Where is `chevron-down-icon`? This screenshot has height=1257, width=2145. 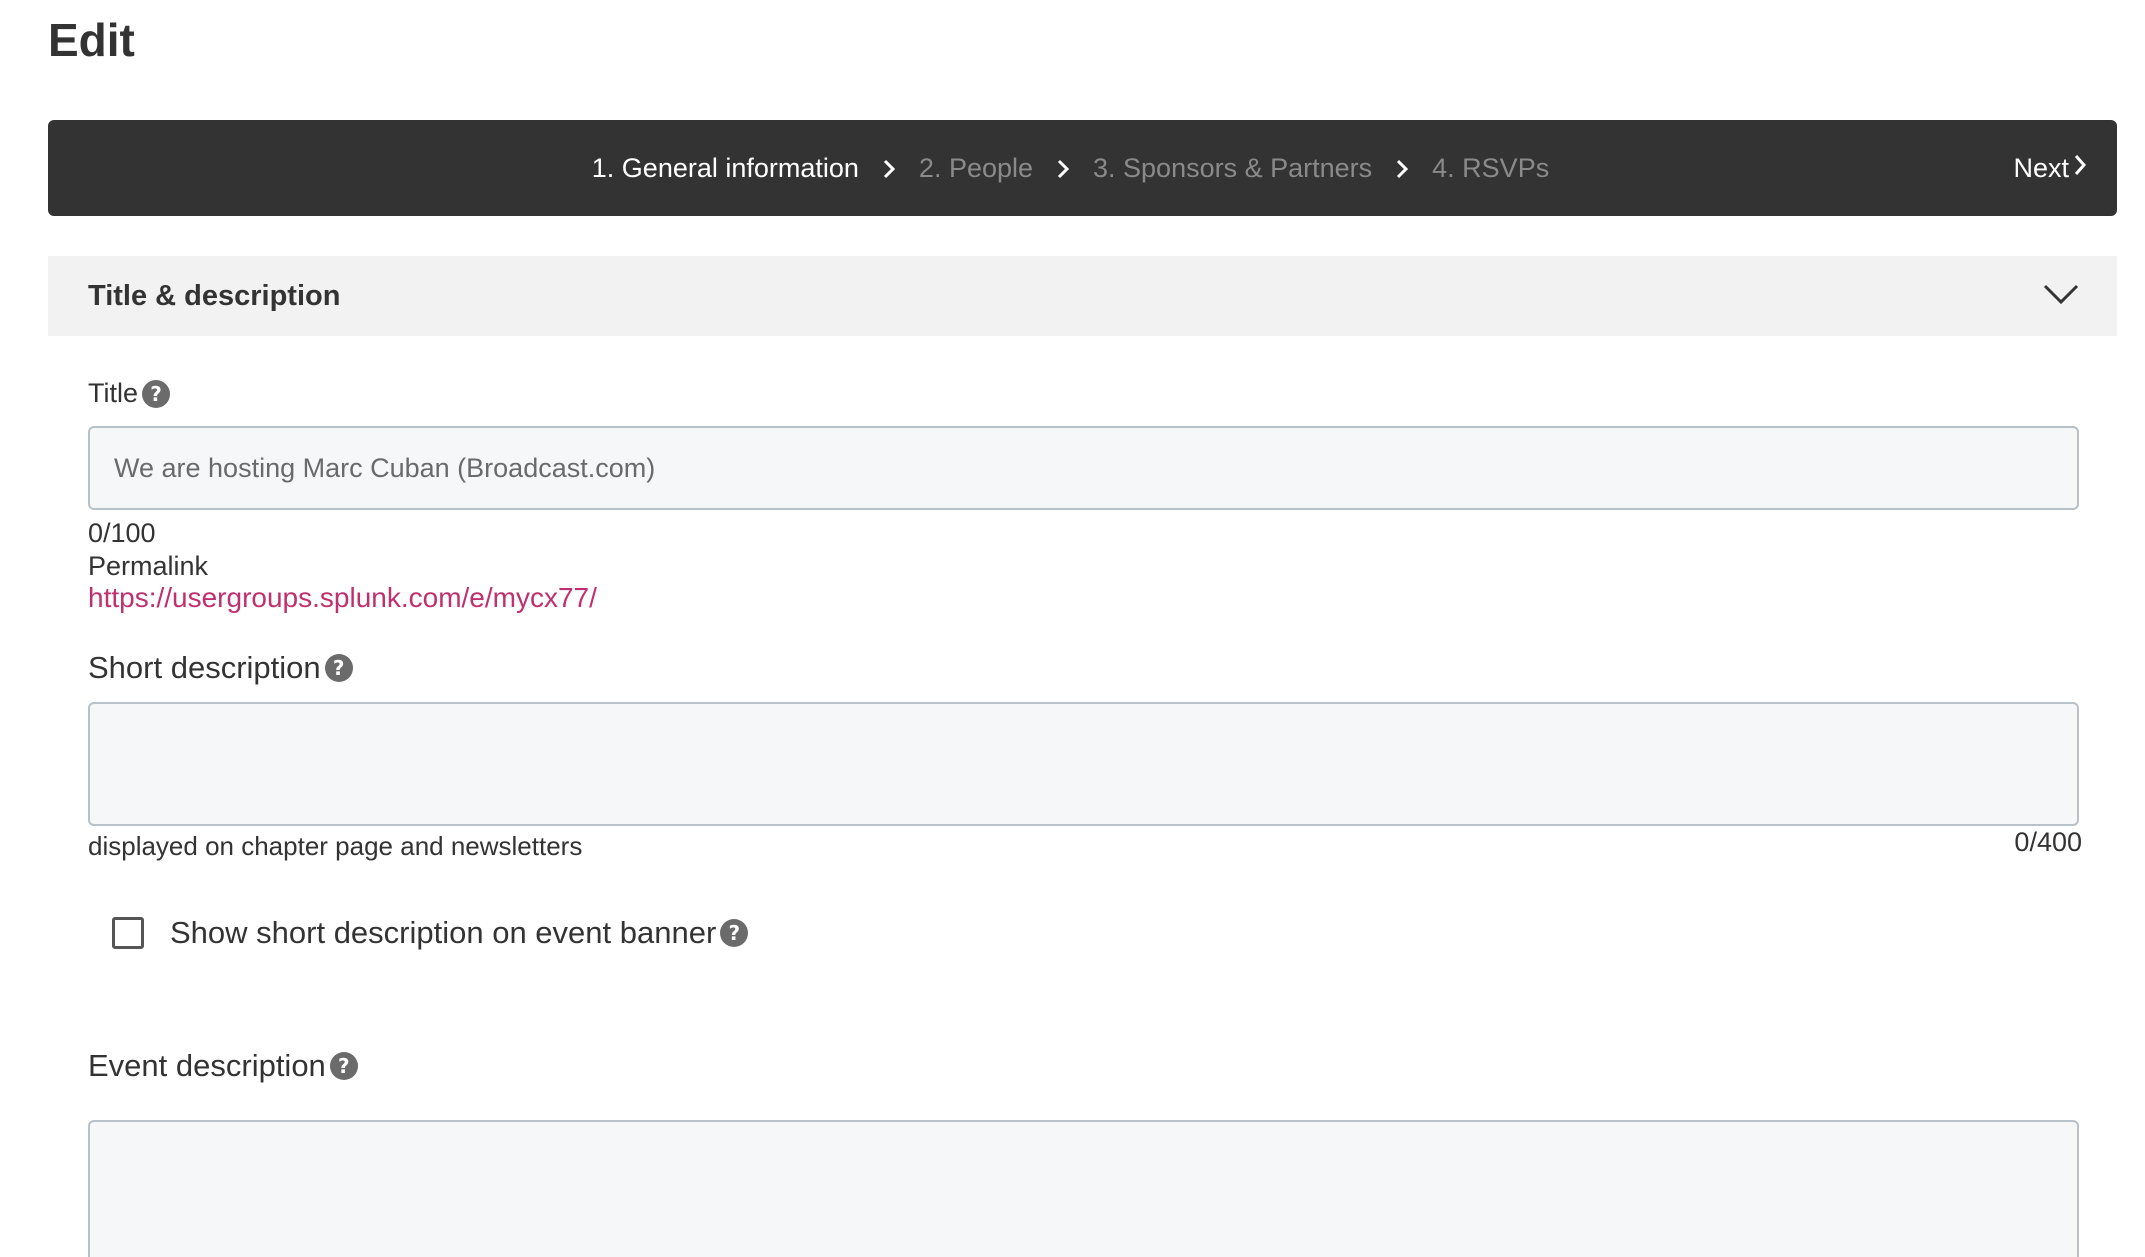
chevron-down-icon is located at coordinates (2061, 296).